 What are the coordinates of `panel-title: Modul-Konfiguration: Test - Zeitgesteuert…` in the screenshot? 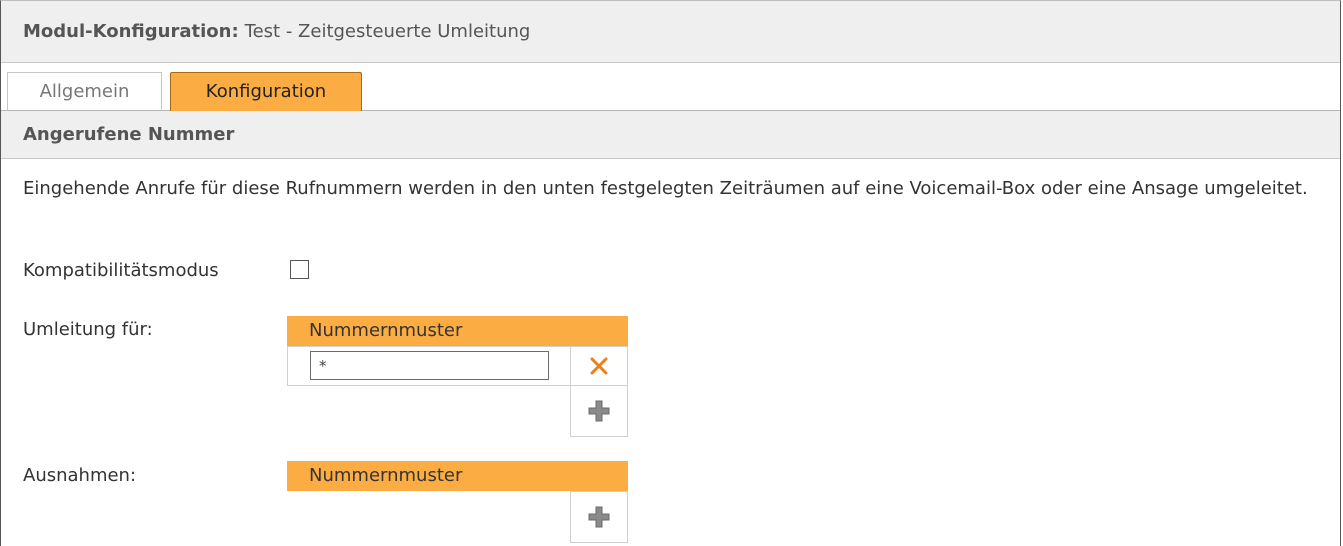 It's located at (670, 32).